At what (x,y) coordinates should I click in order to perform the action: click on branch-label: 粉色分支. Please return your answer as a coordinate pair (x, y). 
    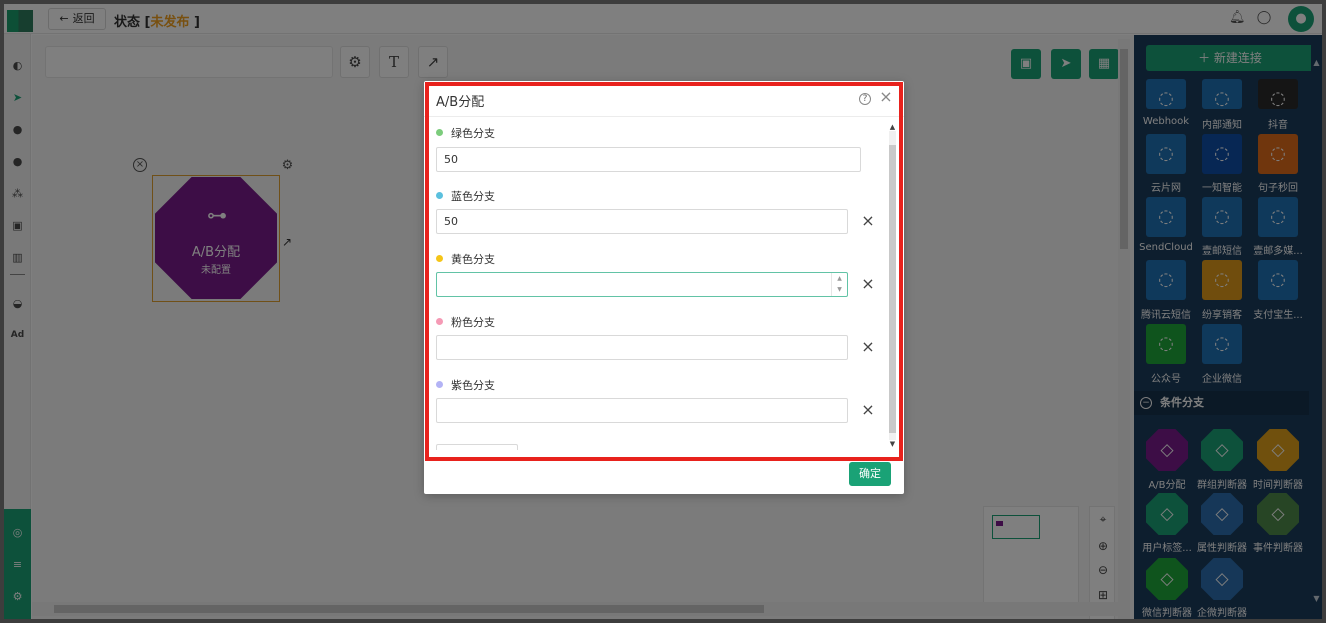
    Looking at the image, I should click on (465, 322).